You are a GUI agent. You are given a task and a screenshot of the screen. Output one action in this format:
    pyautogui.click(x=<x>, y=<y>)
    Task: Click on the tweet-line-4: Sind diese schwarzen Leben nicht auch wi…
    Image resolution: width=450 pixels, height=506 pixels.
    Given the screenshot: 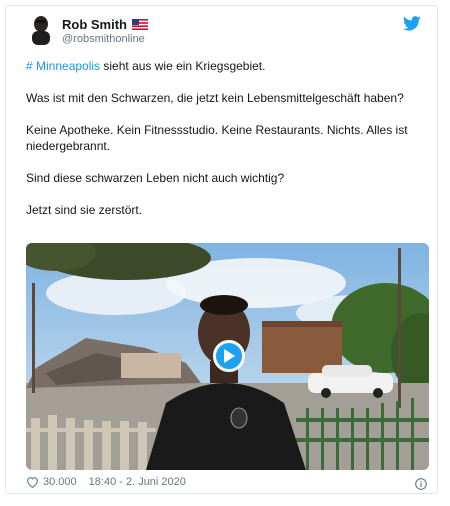 What is the action you would take?
    pyautogui.click(x=155, y=178)
    